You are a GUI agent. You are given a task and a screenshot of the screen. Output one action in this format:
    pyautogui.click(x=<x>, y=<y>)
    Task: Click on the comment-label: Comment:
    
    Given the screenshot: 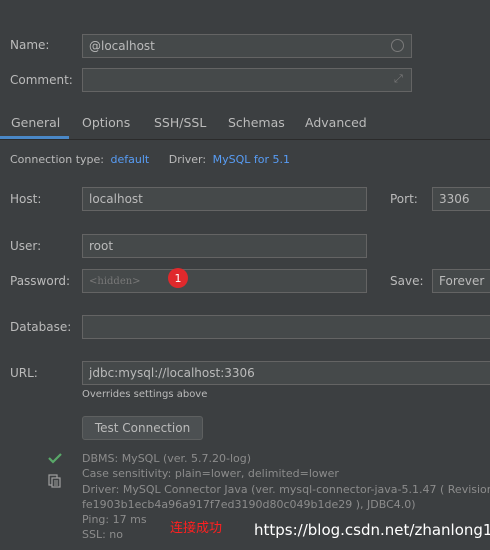 What is the action you would take?
    pyautogui.click(x=41, y=80)
    